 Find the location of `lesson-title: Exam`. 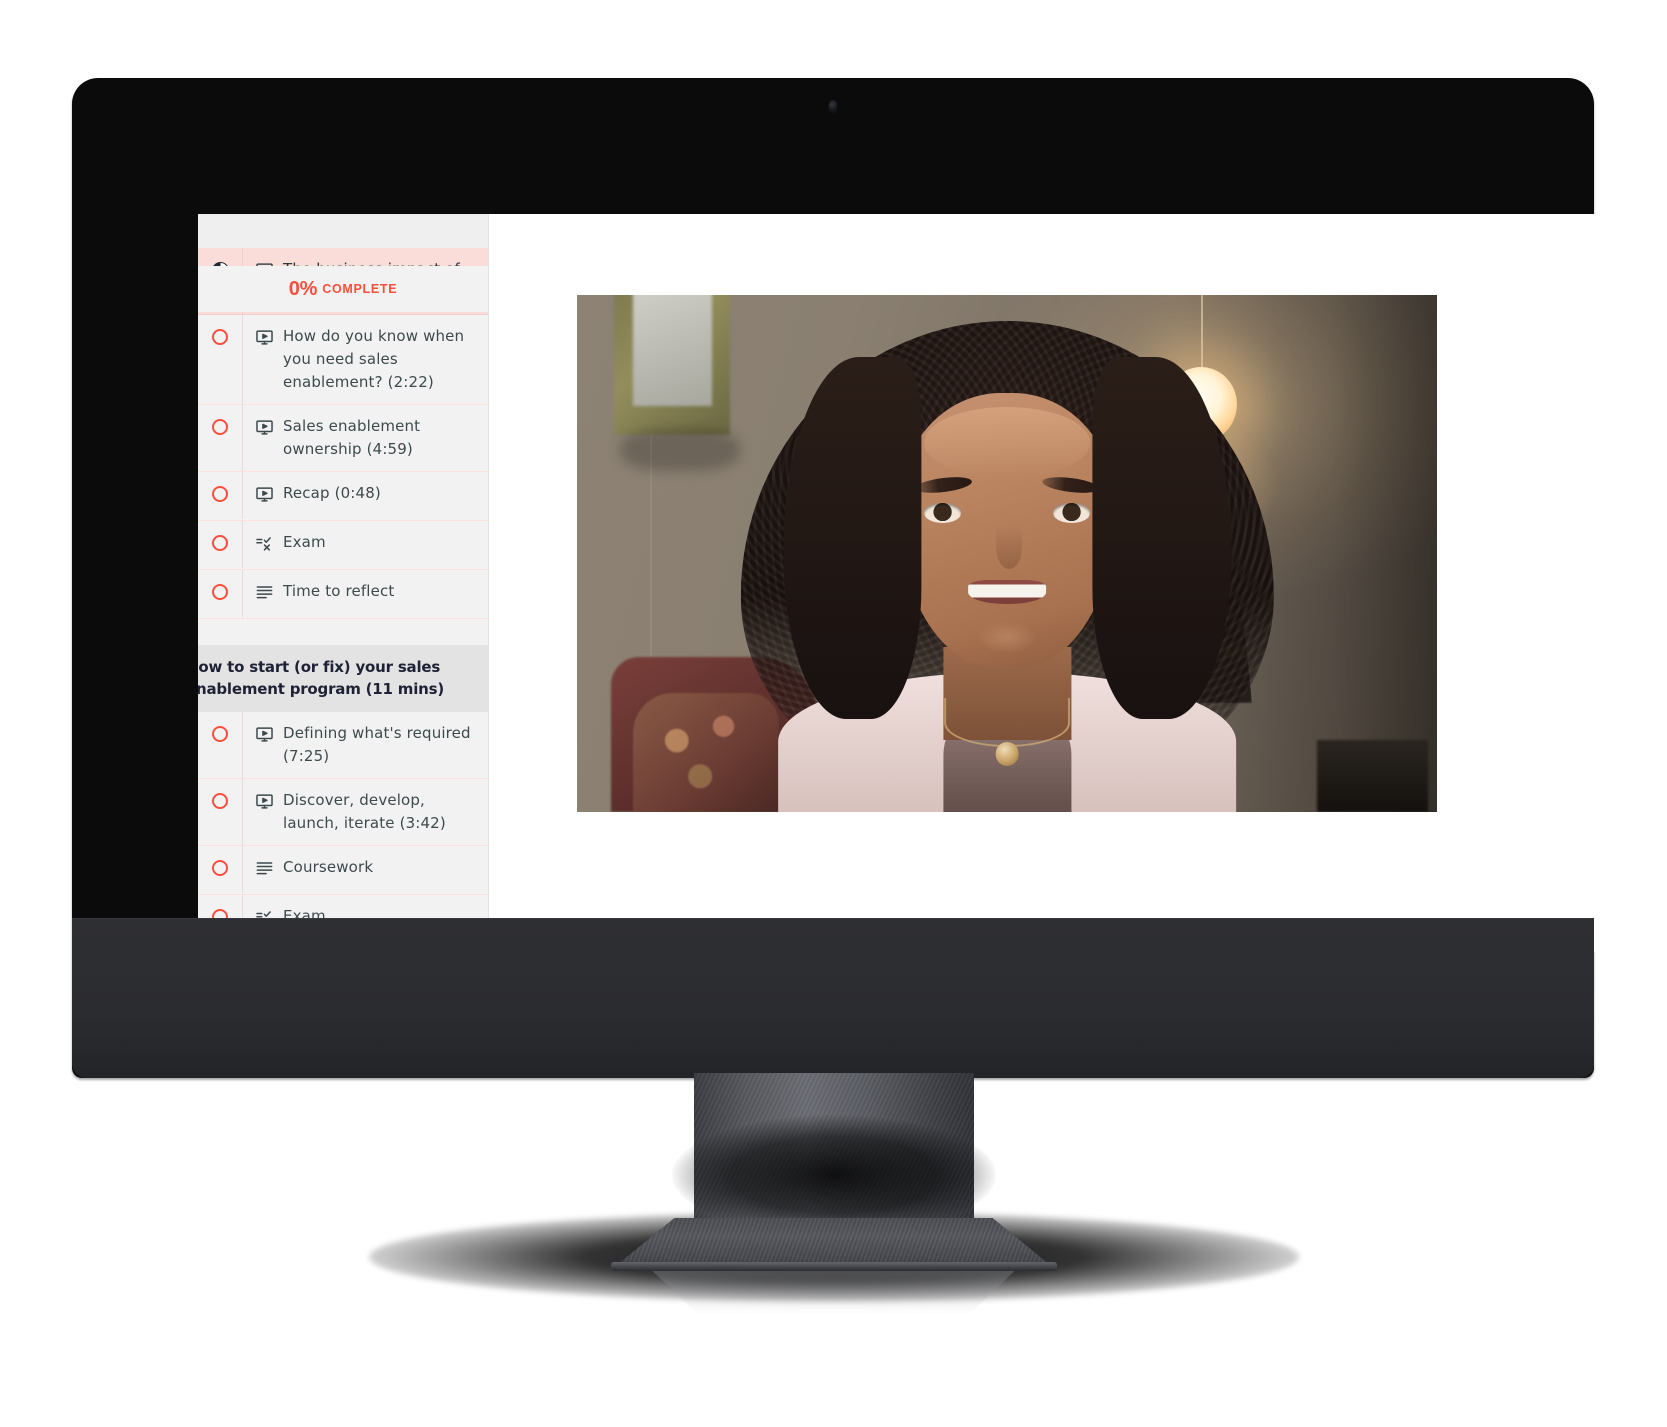

lesson-title: Exam is located at coordinates (304, 542).